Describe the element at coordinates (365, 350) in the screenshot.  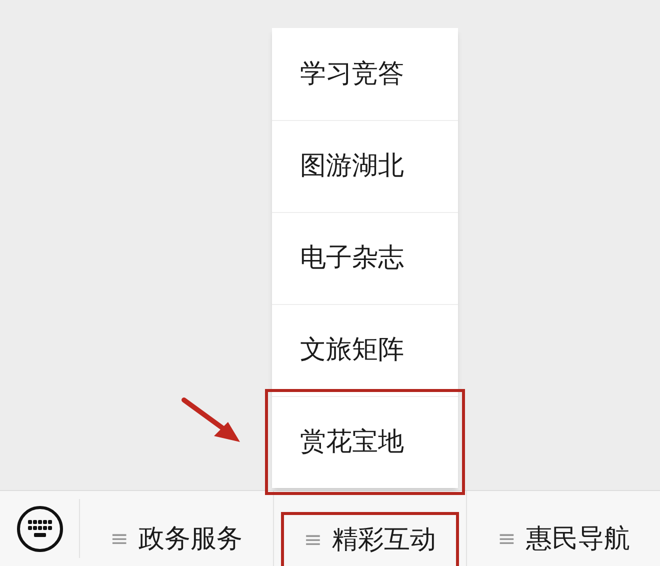
I see `submenu-item: 文旅矩阵` at that location.